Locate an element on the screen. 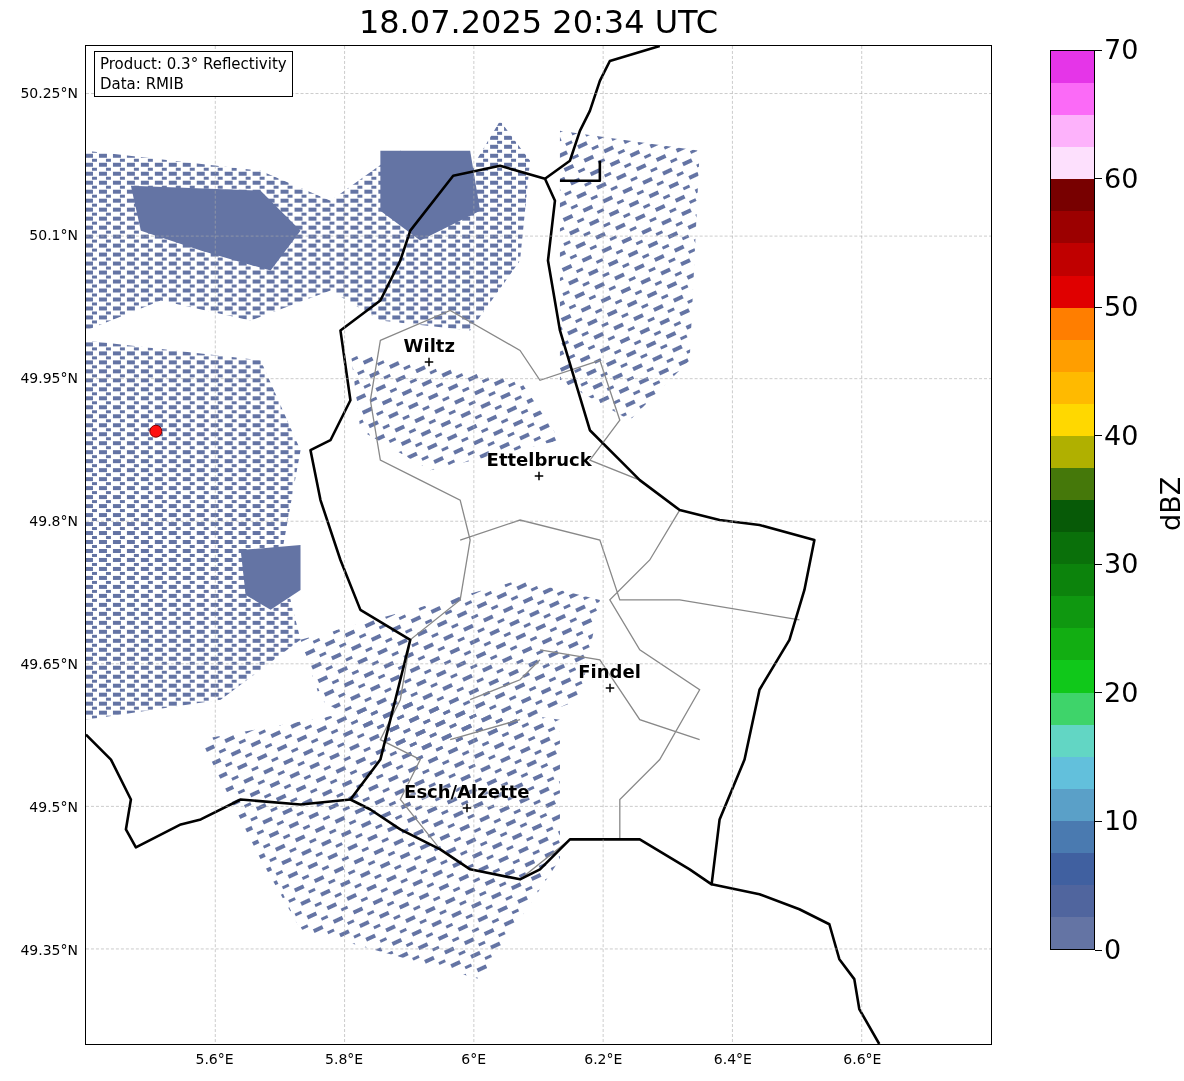 The height and width of the screenshot is (1081, 1184). colorbar-tick-label: 30 is located at coordinates (1121, 564).